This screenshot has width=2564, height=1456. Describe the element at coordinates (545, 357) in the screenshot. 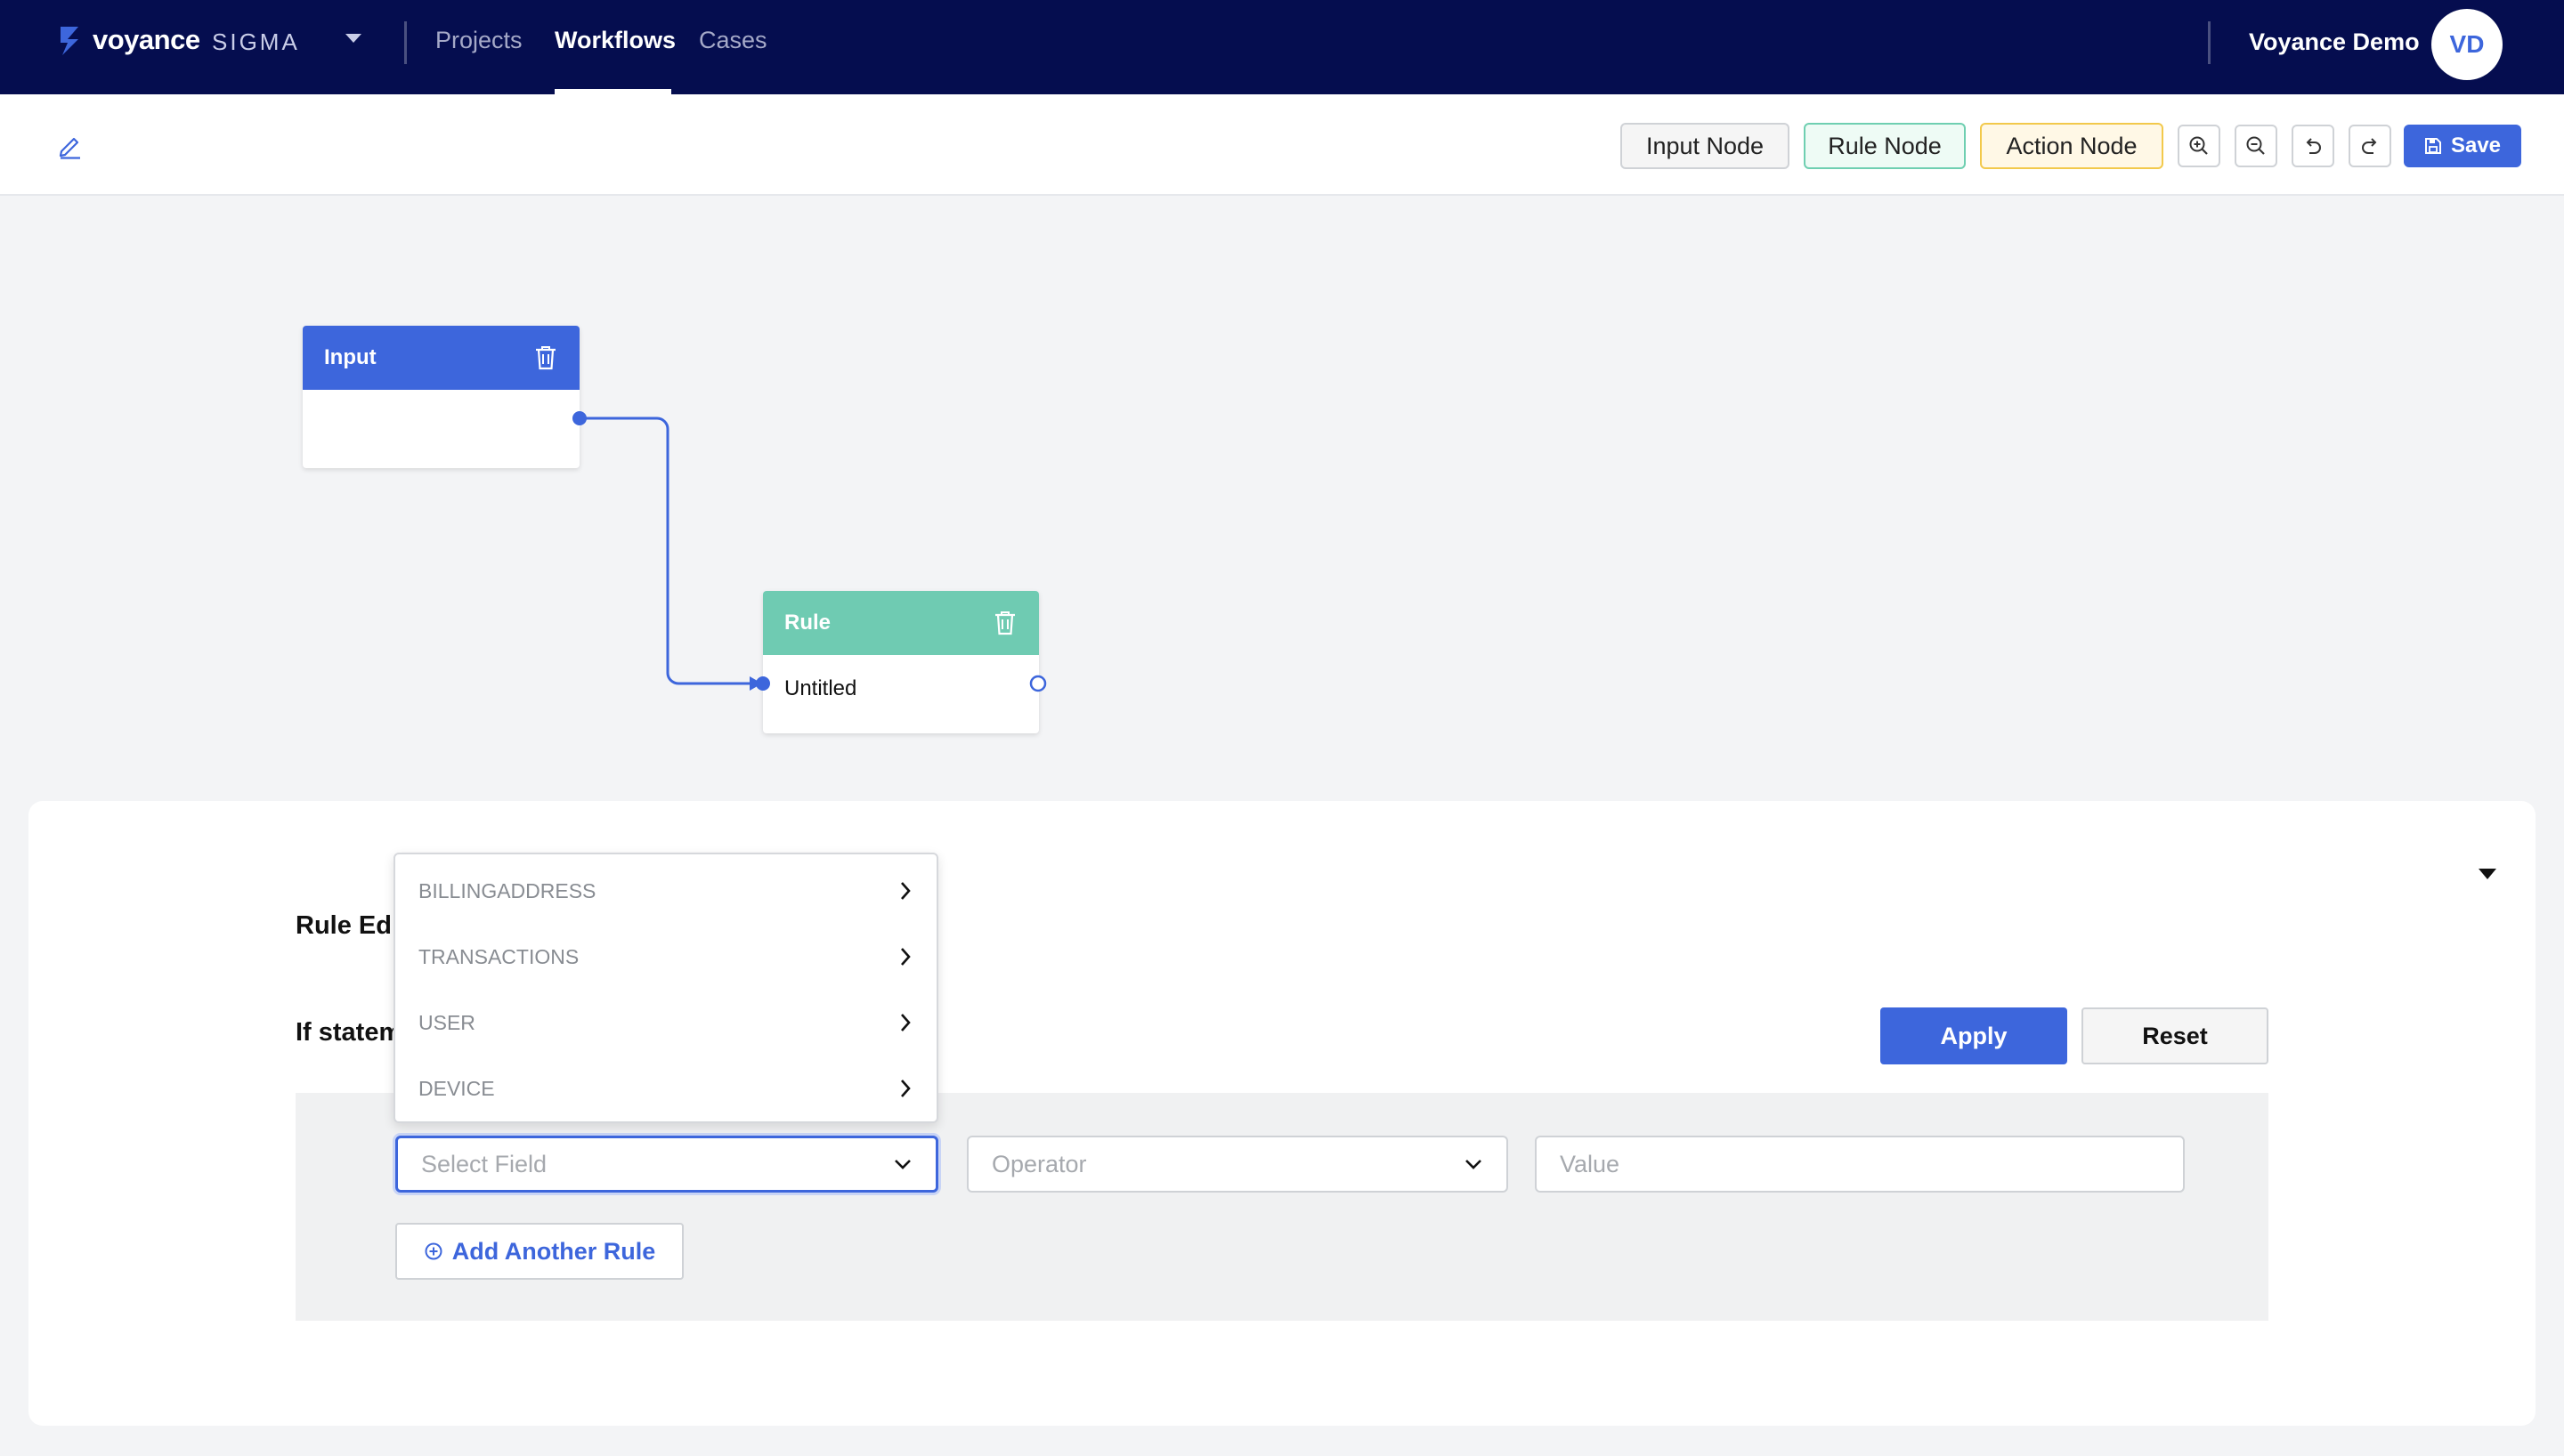

I see `delete-input-node-icon` at that location.